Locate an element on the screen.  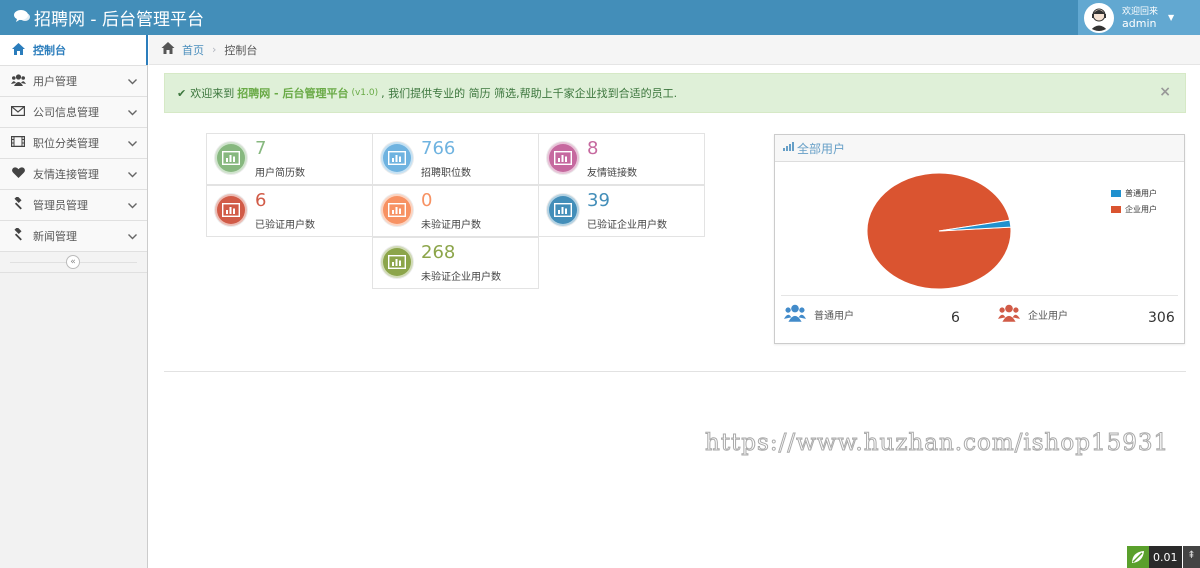
stat-value: 268 is located at coordinates (438, 252).